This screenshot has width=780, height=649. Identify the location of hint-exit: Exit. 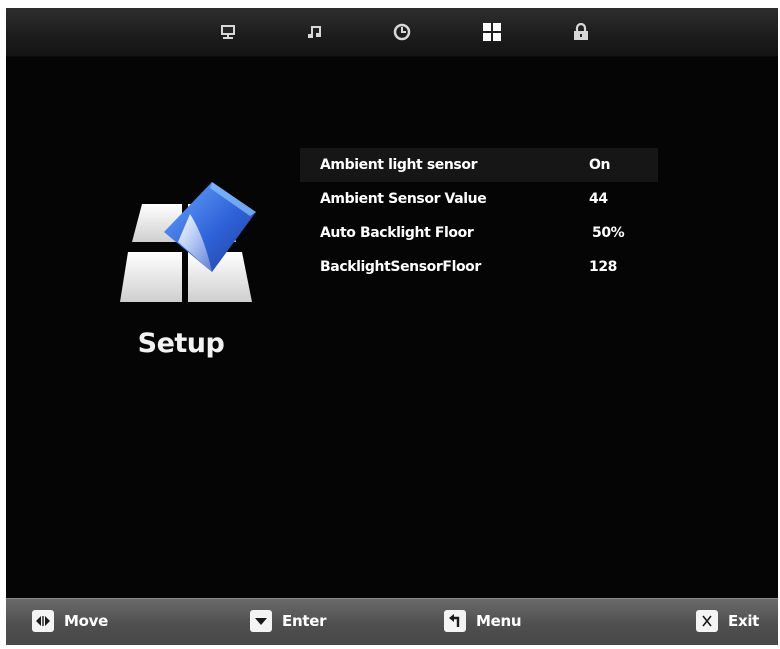
(727, 621).